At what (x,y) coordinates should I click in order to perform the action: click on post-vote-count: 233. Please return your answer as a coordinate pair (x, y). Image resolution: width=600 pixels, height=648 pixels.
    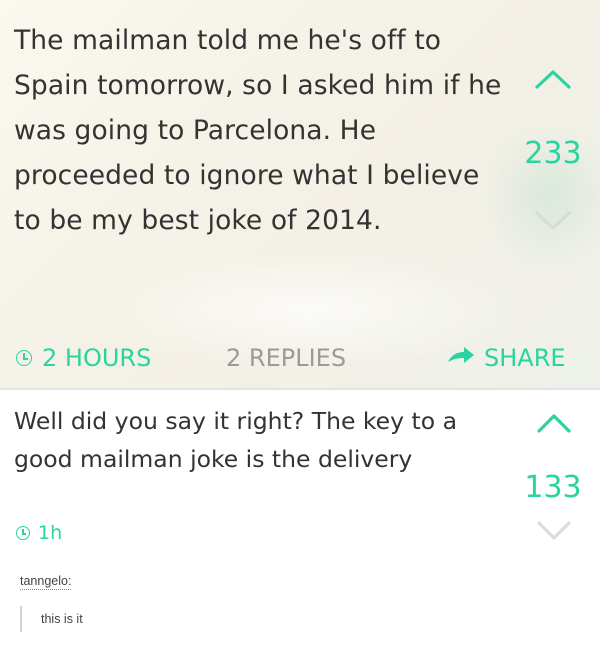
    Looking at the image, I should click on (553, 153).